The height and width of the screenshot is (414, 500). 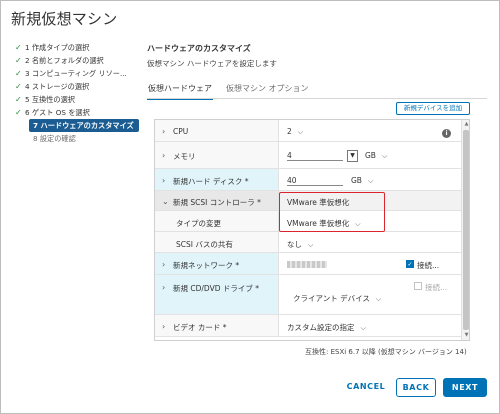 I want to click on hw-row-disk: › 新規ハード ディスク * 40 GB, so click(x=308, y=180).